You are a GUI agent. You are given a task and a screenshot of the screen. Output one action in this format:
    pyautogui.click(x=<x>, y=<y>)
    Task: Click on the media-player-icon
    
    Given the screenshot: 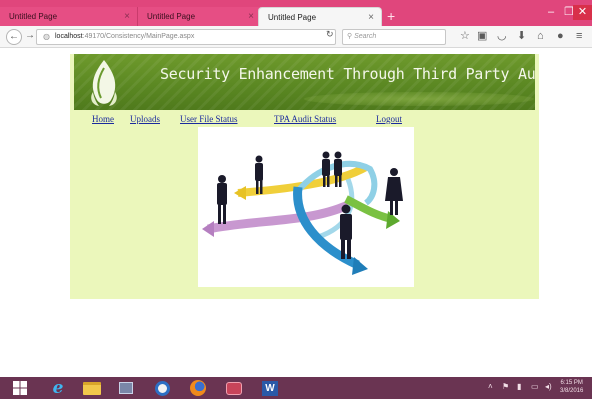 What is the action you would take?
    pyautogui.click(x=162, y=388)
    